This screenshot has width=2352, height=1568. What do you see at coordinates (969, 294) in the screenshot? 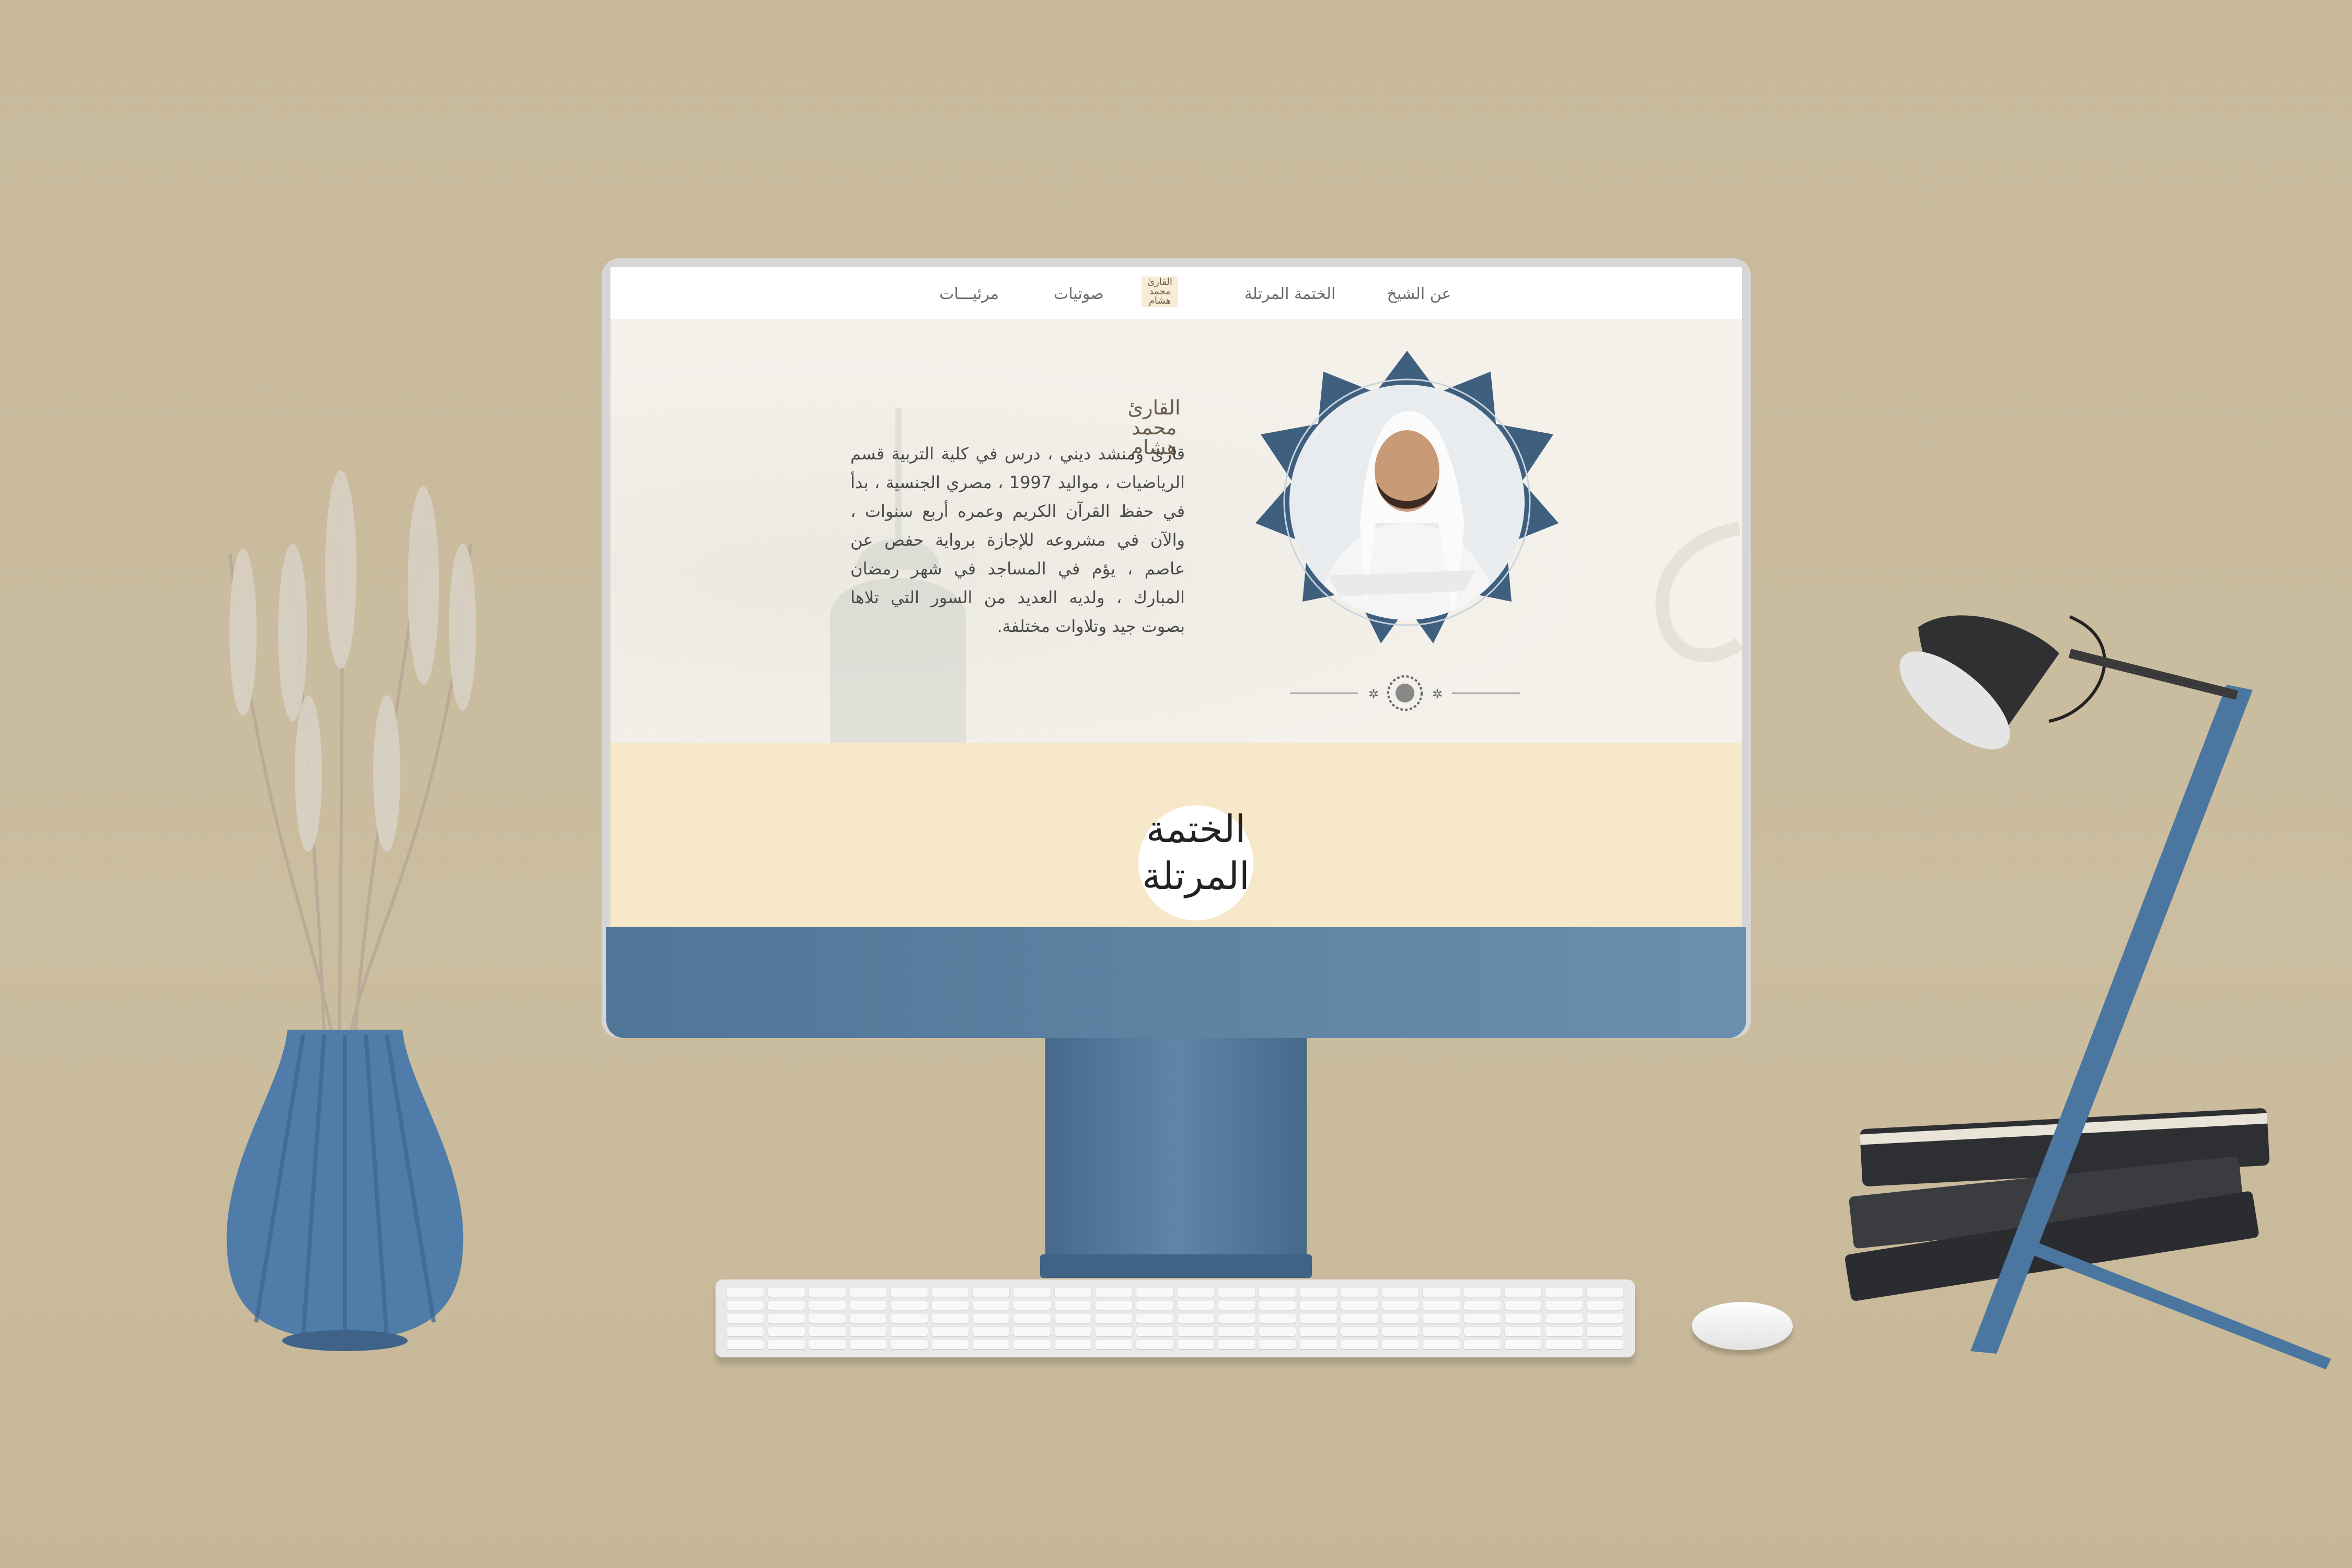
I see `nav-item-videos: مرئيـــات` at bounding box center [969, 294].